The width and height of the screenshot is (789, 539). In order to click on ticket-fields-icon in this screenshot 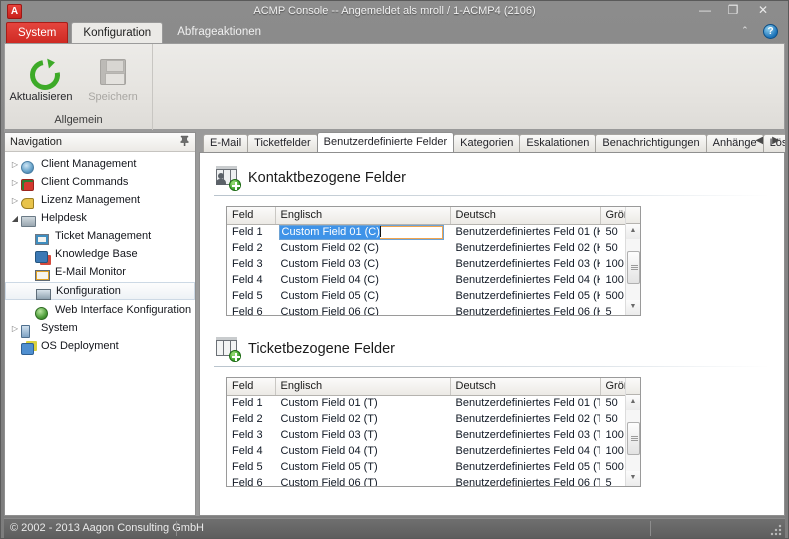, I will do `click(227, 349)`.